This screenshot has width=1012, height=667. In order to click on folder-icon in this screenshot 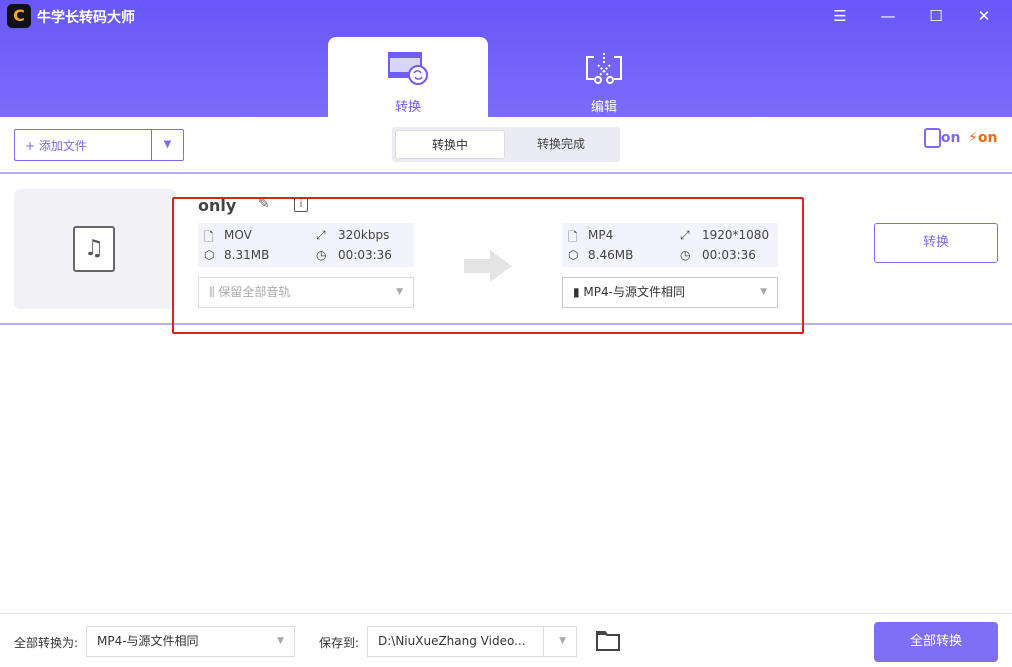, I will do `click(608, 641)`.